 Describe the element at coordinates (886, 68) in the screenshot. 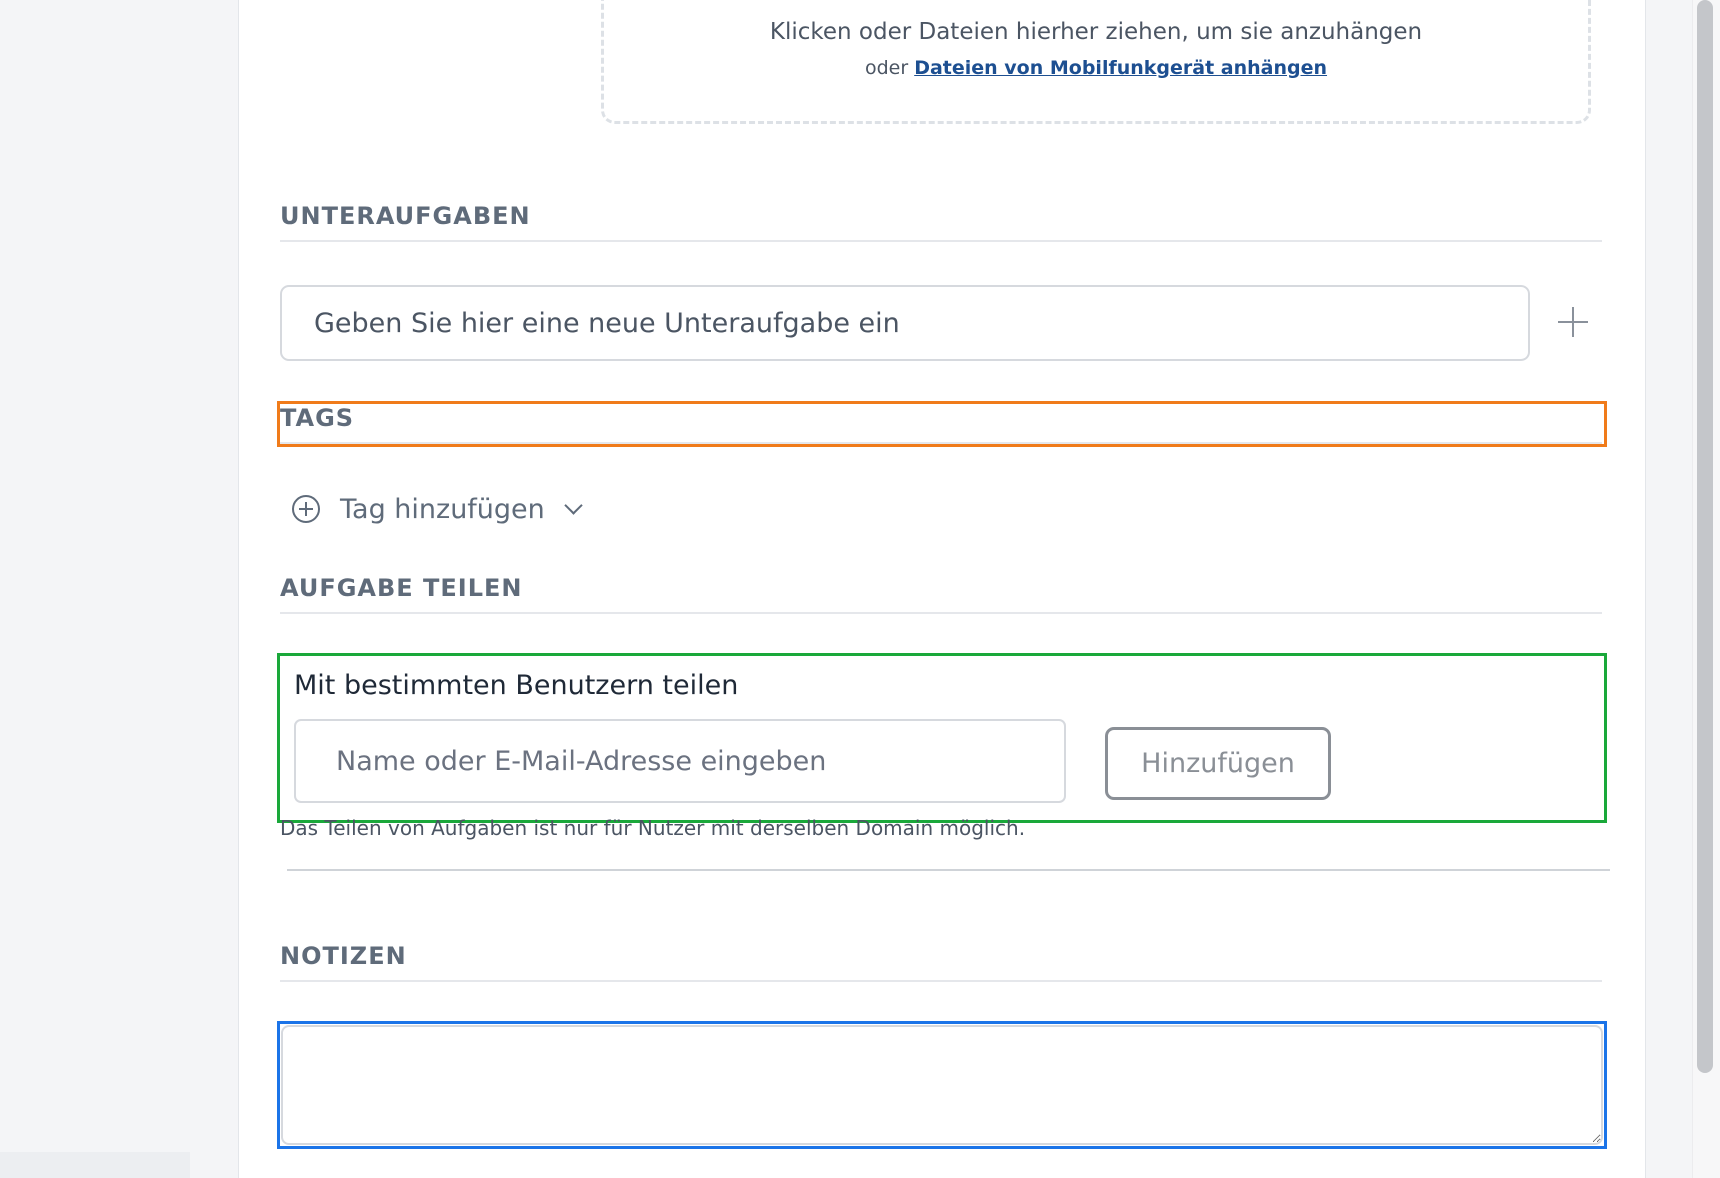

I see `dropzone-alt-prefix: oder` at that location.